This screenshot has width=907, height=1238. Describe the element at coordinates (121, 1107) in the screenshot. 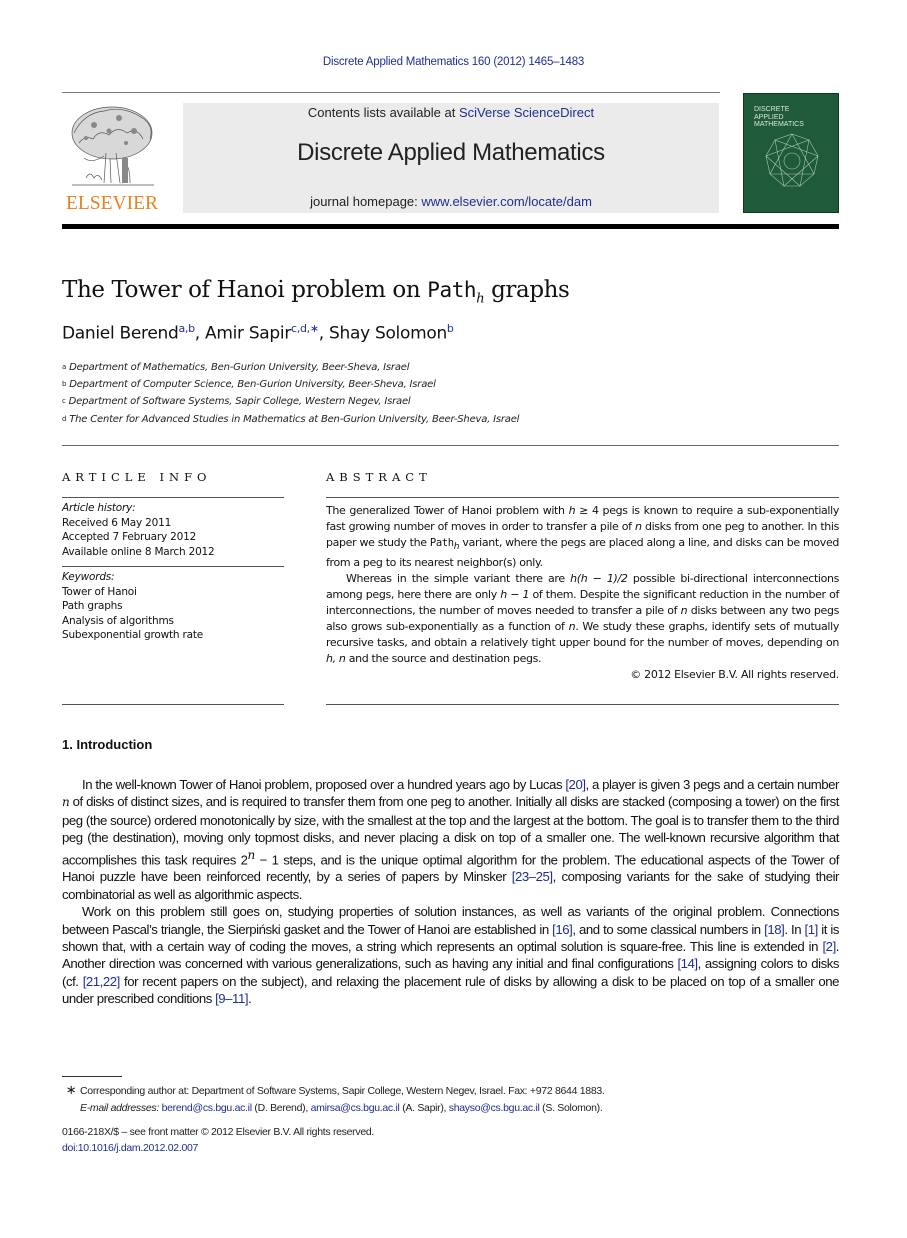

I see `email-label: E-mail addresses:` at that location.